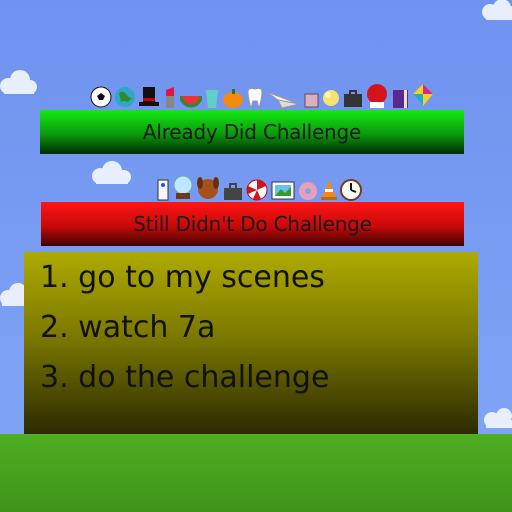  Describe the element at coordinates (182, 277) in the screenshot. I see `instruction-step-1: 1. go to my scenes` at that location.